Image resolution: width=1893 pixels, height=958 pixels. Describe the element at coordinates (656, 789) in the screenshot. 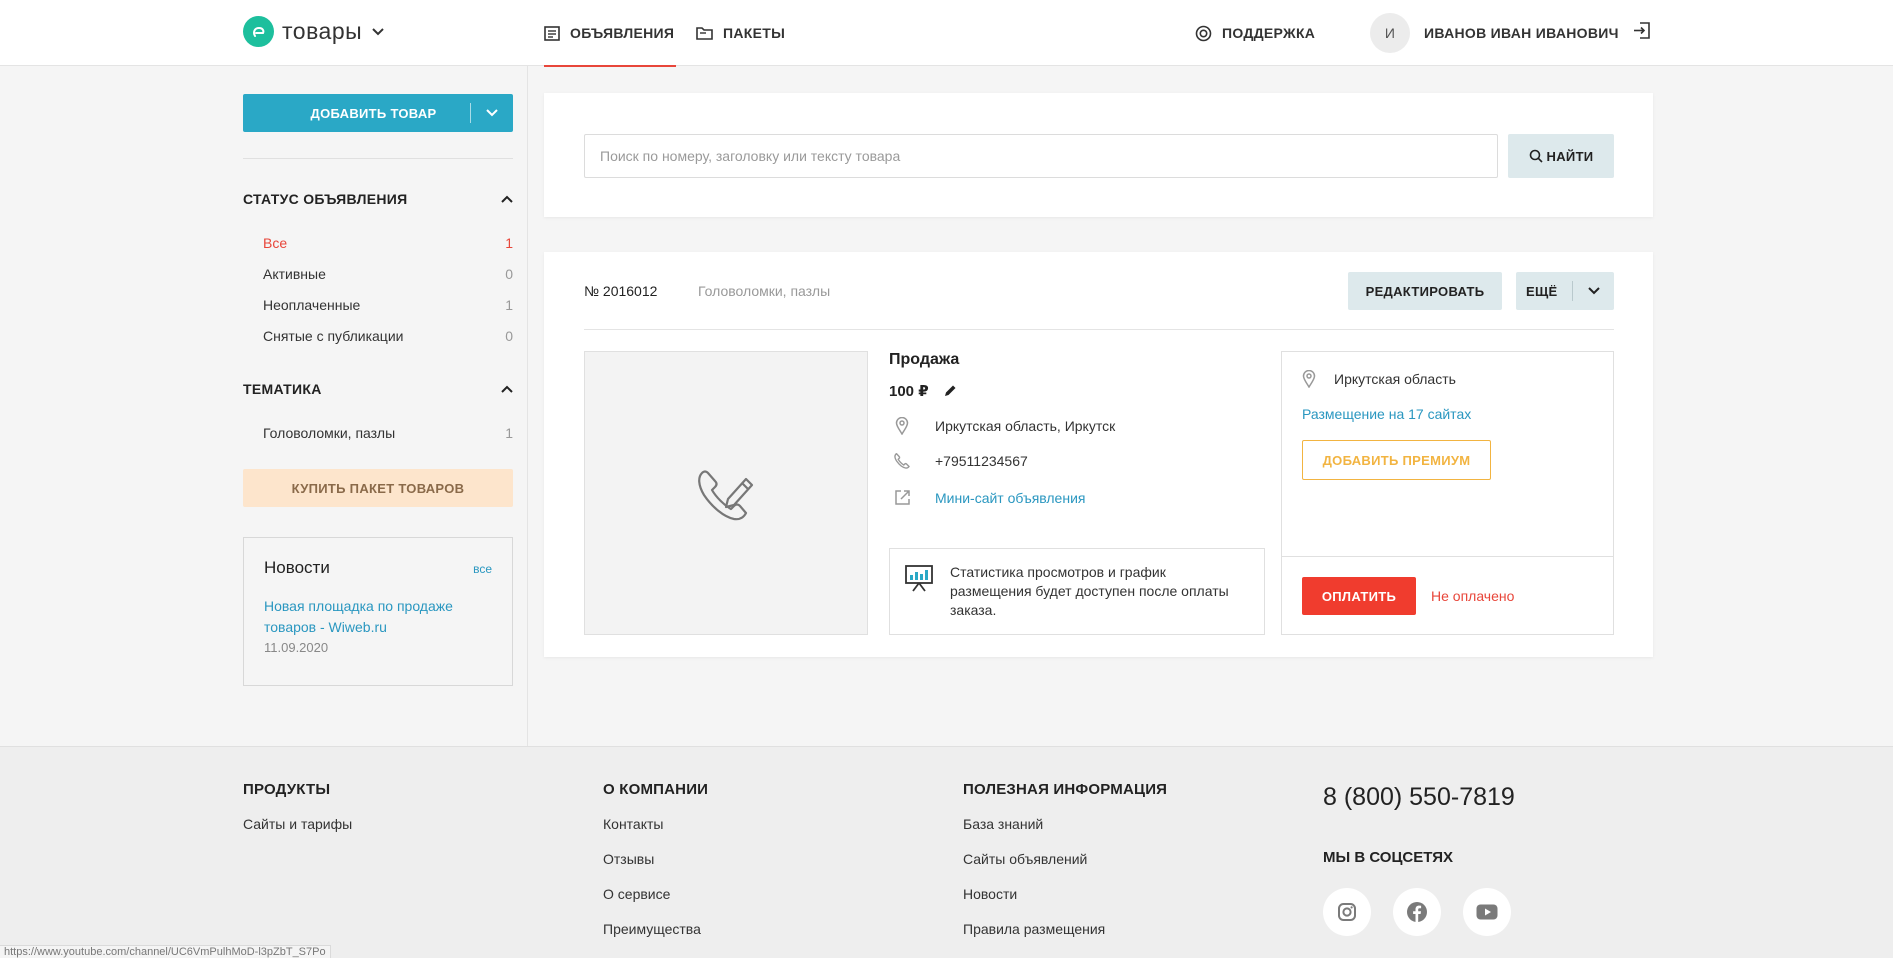

I see `footer-company-title: О КОМПАНИИ` at that location.